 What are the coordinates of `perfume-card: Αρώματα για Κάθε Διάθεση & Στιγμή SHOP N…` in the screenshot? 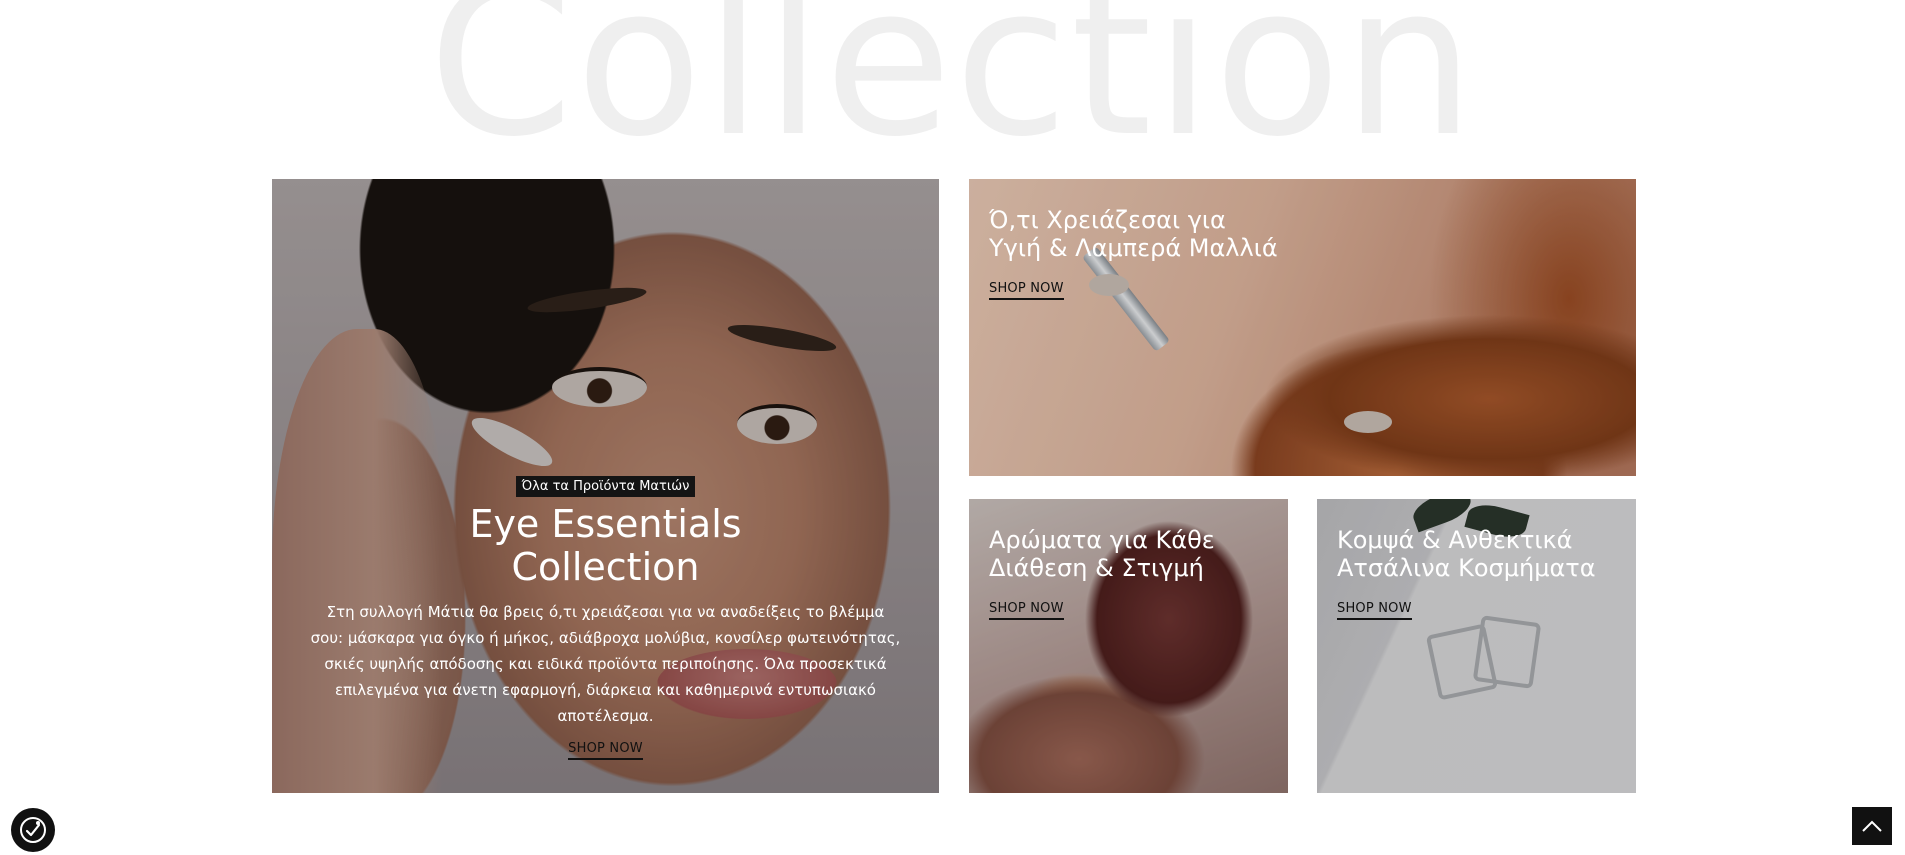 It's located at (1128, 646).